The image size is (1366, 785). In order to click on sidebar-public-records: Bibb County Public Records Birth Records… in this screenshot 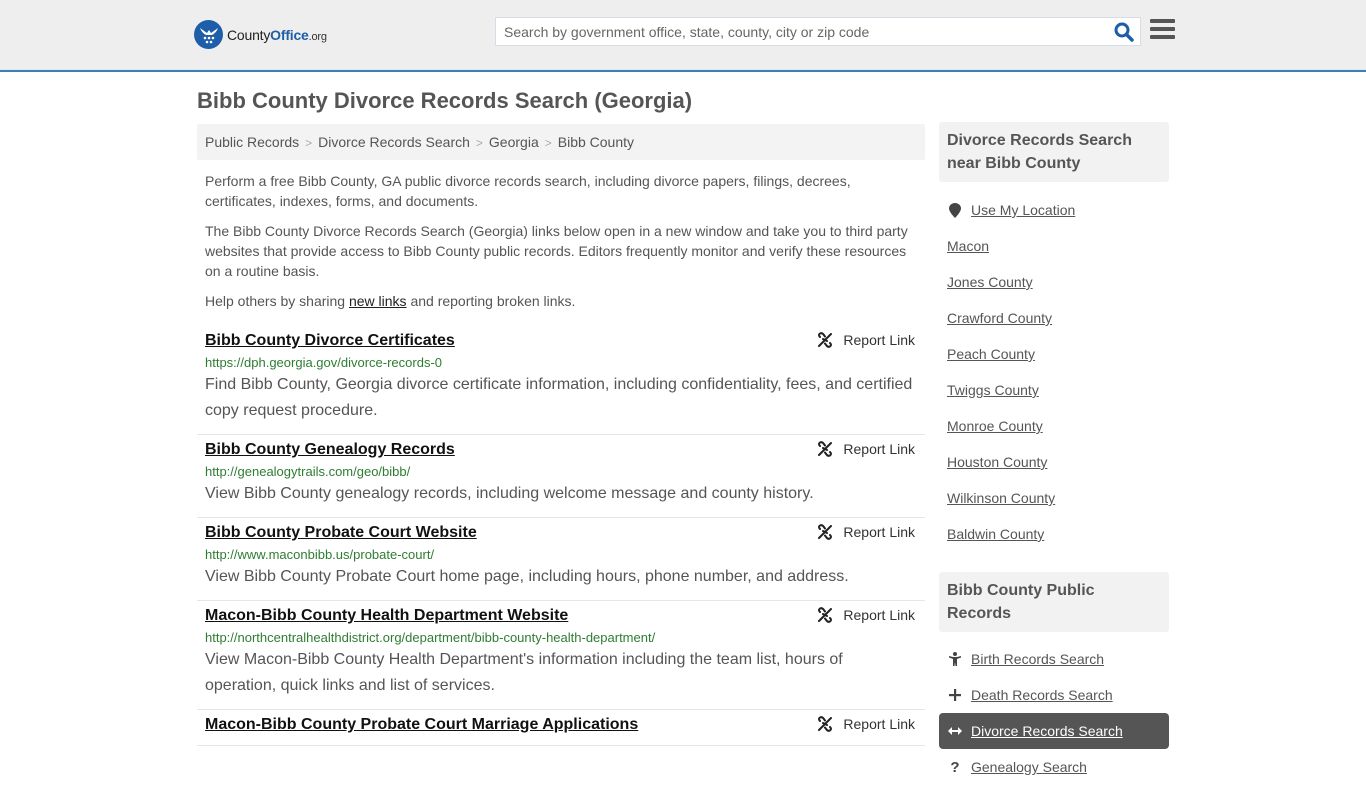, I will do `click(1054, 678)`.